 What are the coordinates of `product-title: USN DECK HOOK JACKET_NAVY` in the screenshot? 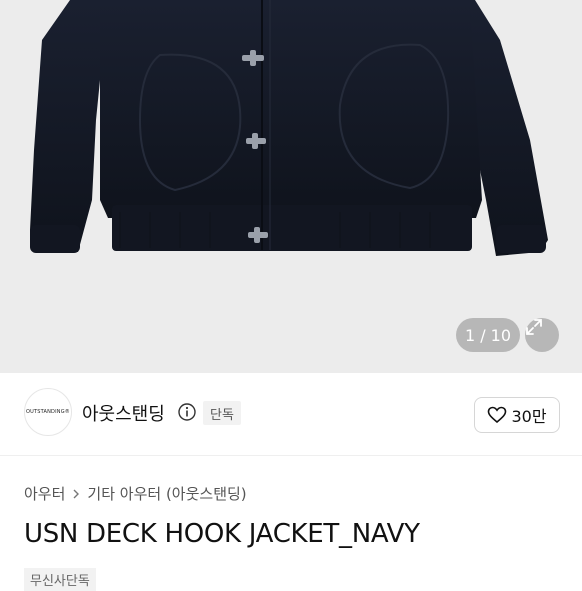 It's located at (222, 534).